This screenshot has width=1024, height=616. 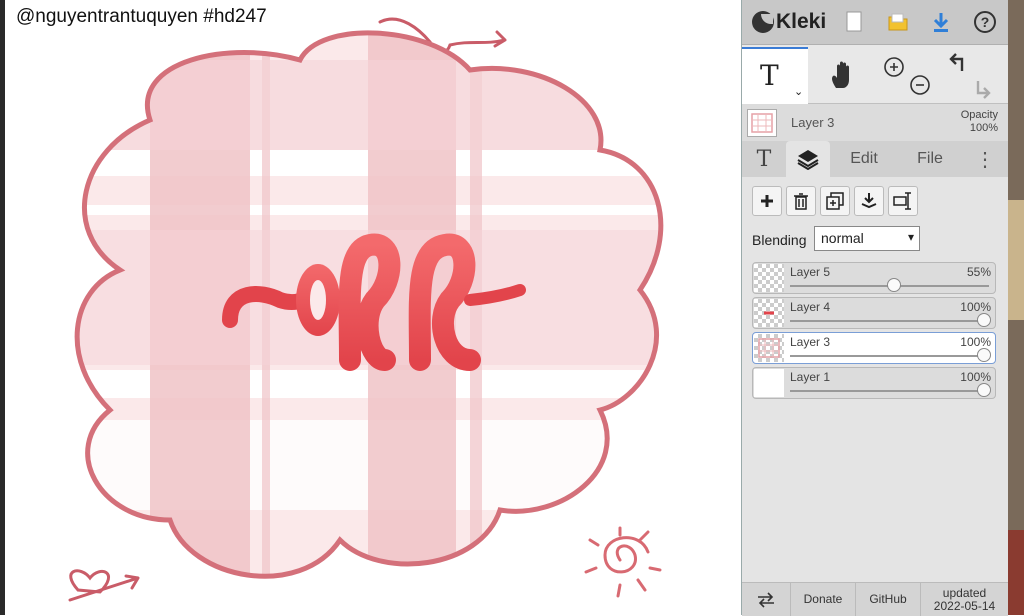 I want to click on layer-row-layer-3: Layer 3 100%, so click(x=874, y=348).